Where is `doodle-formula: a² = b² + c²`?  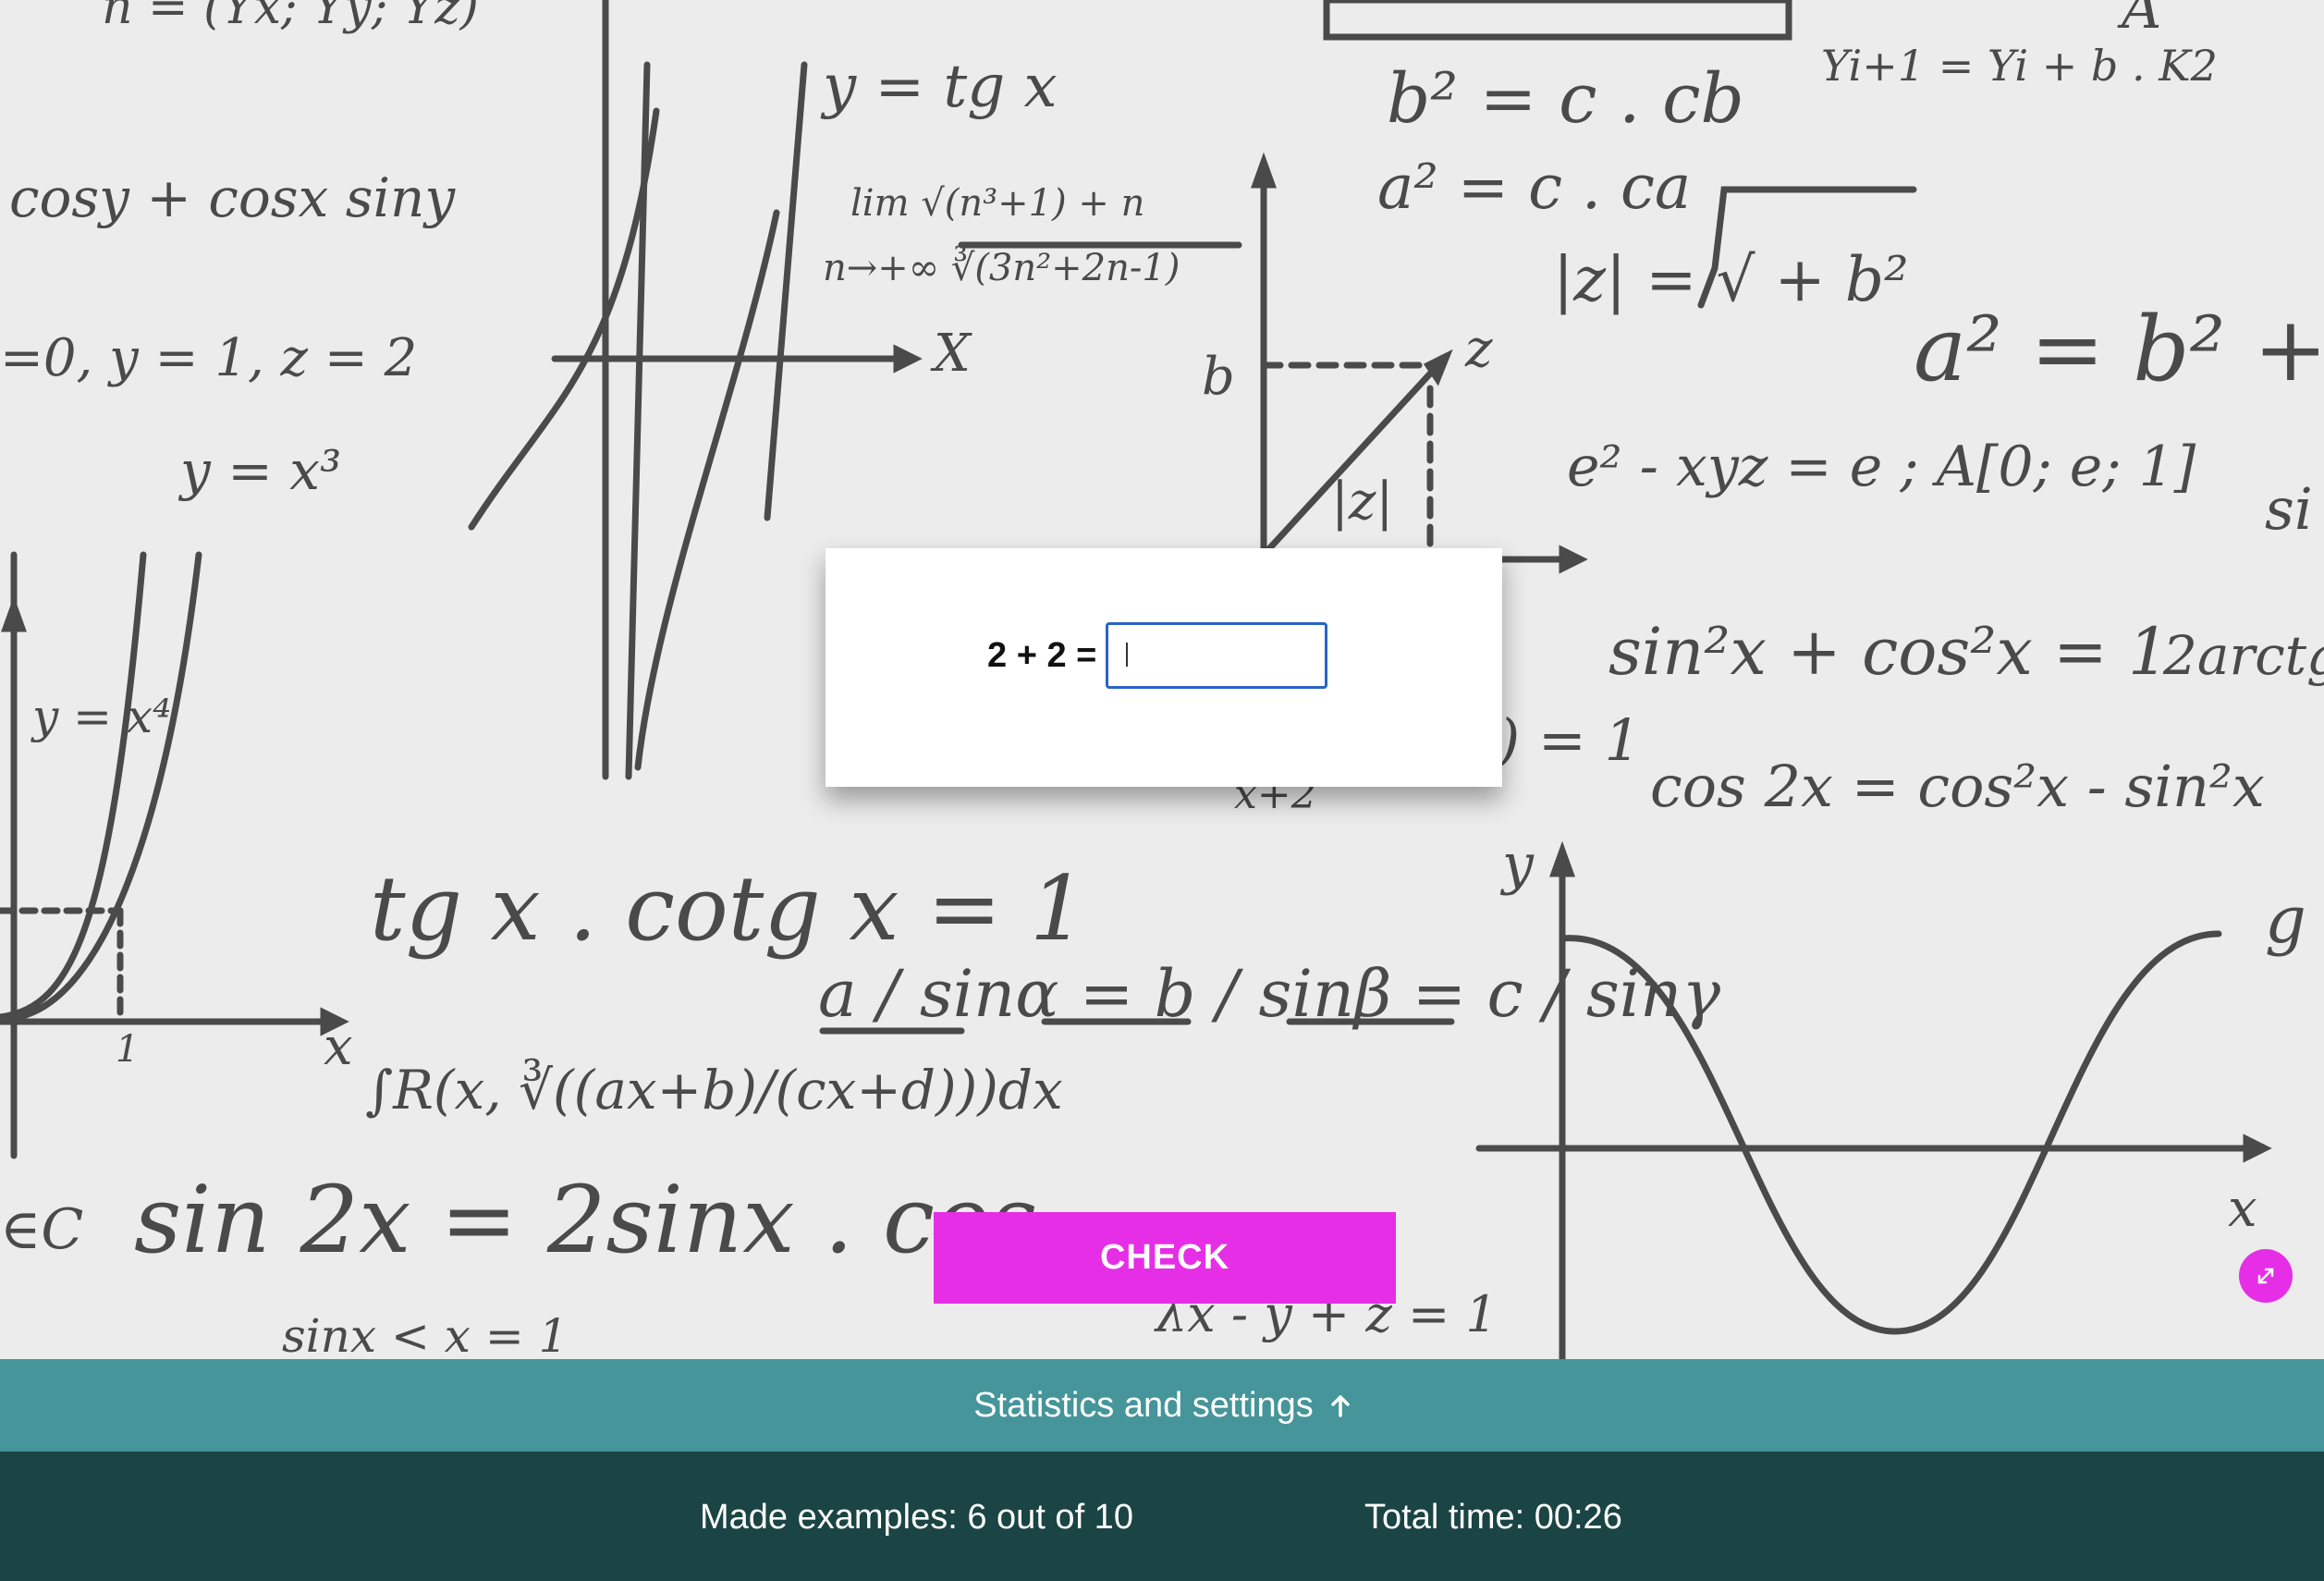
doodle-formula: a² = b² + c² is located at coordinates (2119, 349).